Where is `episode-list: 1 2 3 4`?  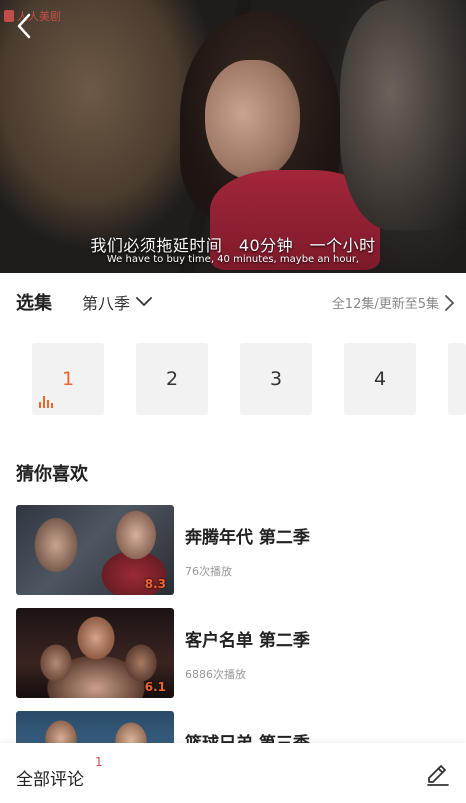 episode-list: 1 2 3 4 is located at coordinates (233, 379).